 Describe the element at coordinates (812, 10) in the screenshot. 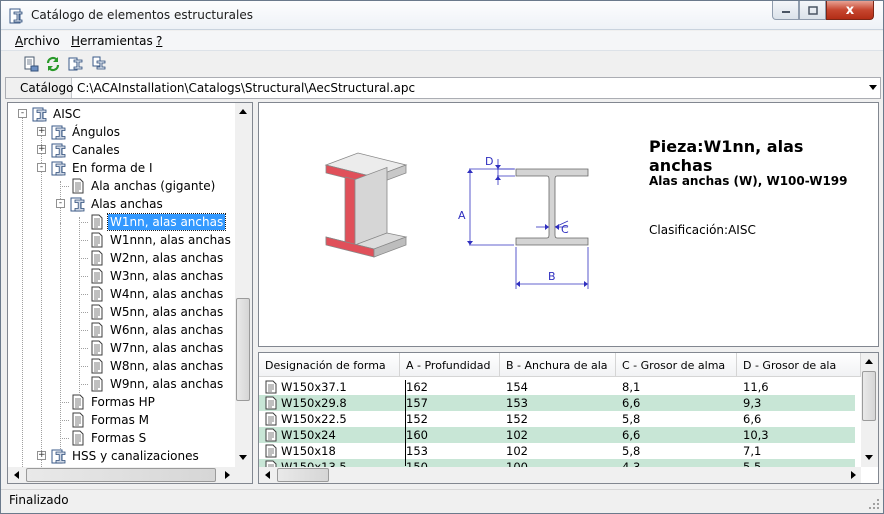

I see `maximize-button` at that location.